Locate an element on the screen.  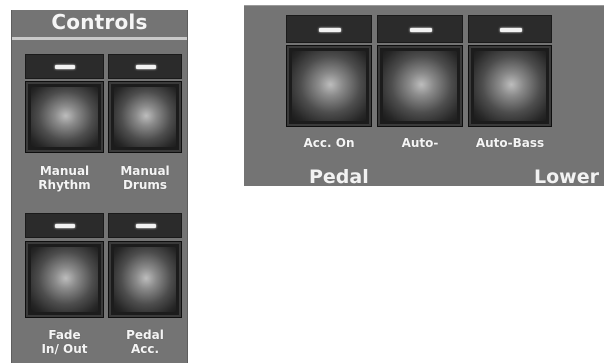
pedal-acc-button: Pedal Acc. is located at coordinates (145, 288).